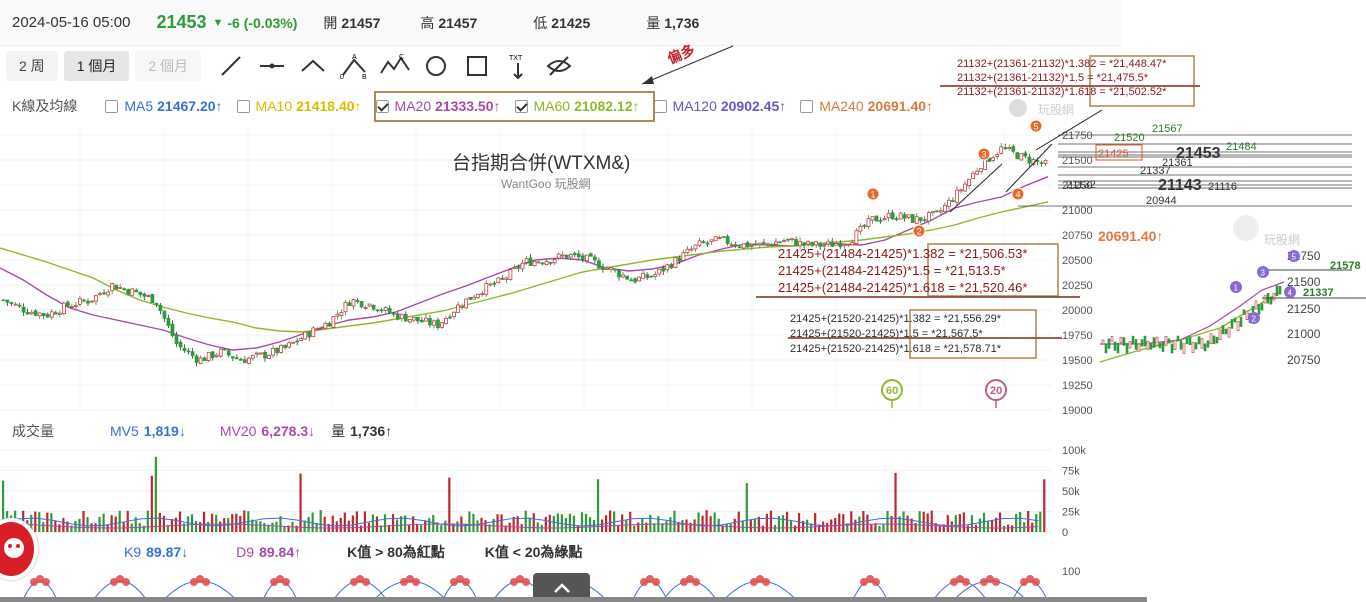 Image resolution: width=1366 pixels, height=602 pixels. Describe the element at coordinates (1056, 110) in the screenshot. I see `watermark-text: 玩股網` at that location.